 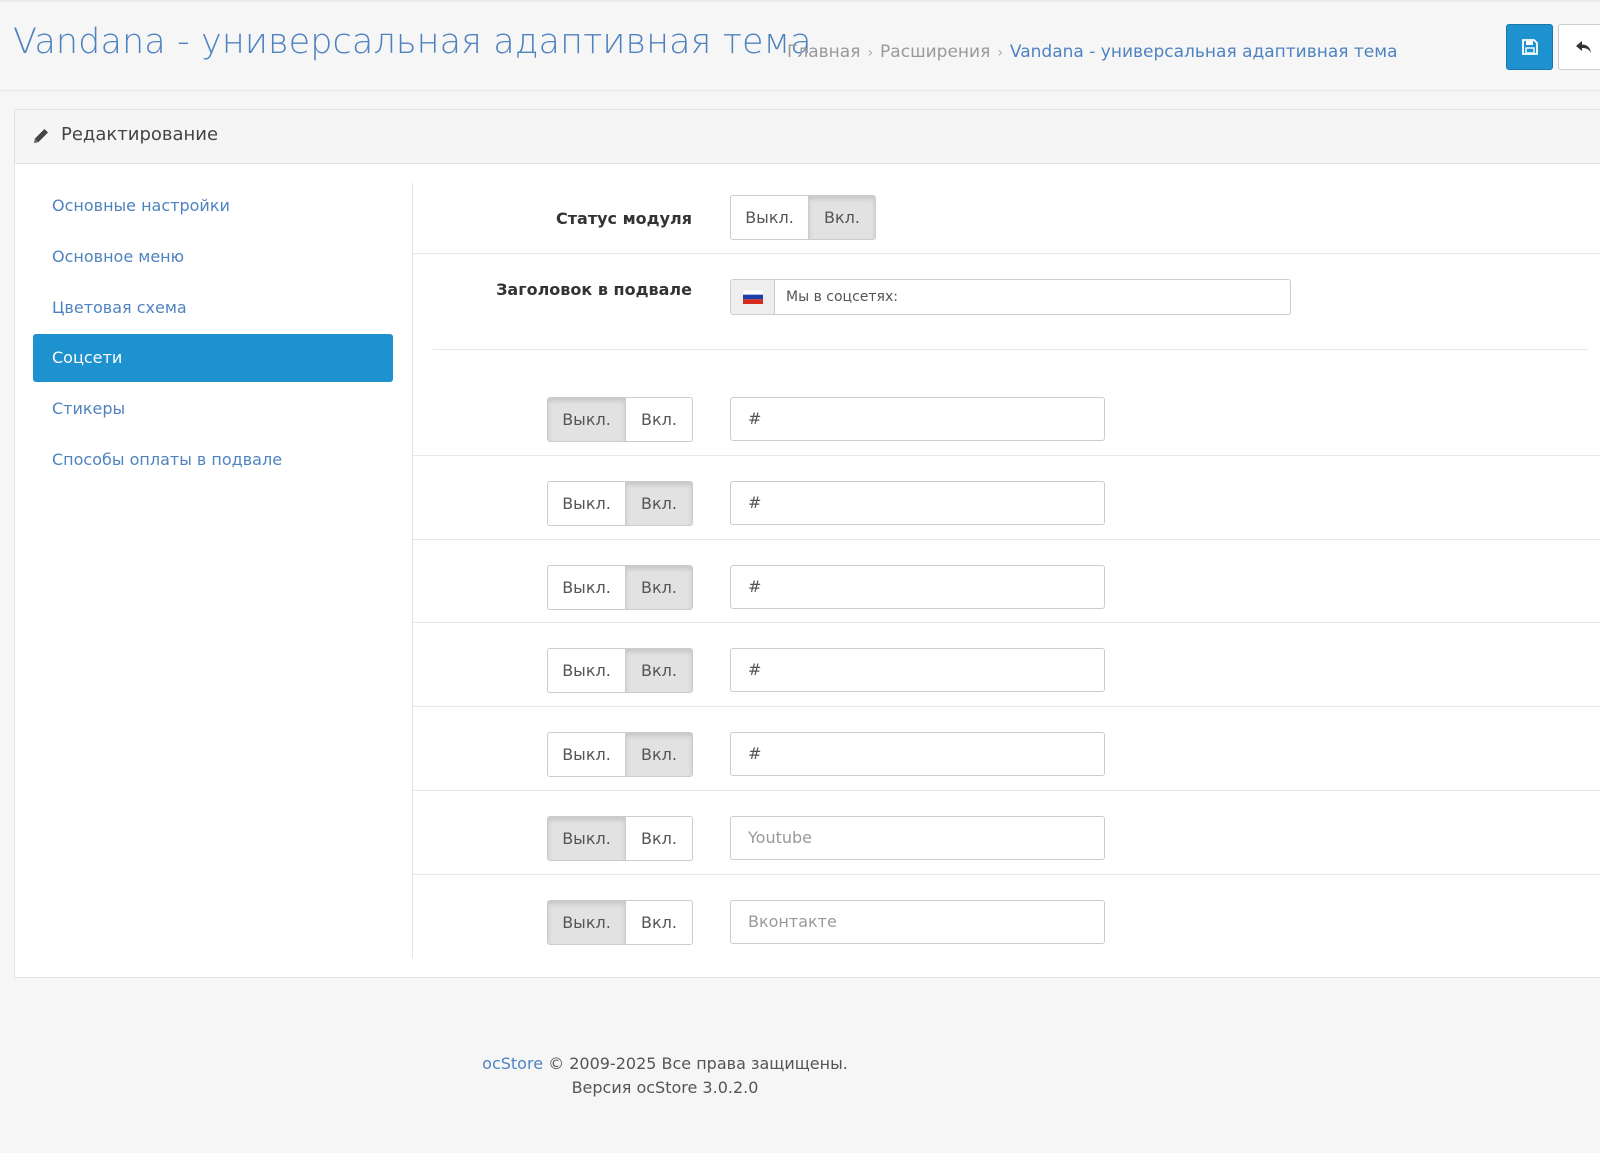 I want to click on footer-copyright-line: ocStore © 2009-2025 Все права защищены., so click(x=665, y=1064).